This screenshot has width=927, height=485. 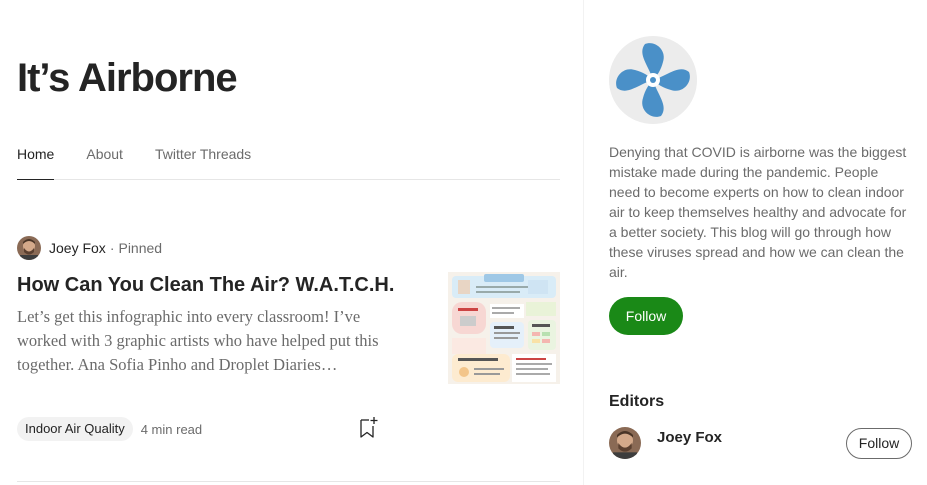 What do you see at coordinates (653, 80) in the screenshot?
I see `fan-icon` at bounding box center [653, 80].